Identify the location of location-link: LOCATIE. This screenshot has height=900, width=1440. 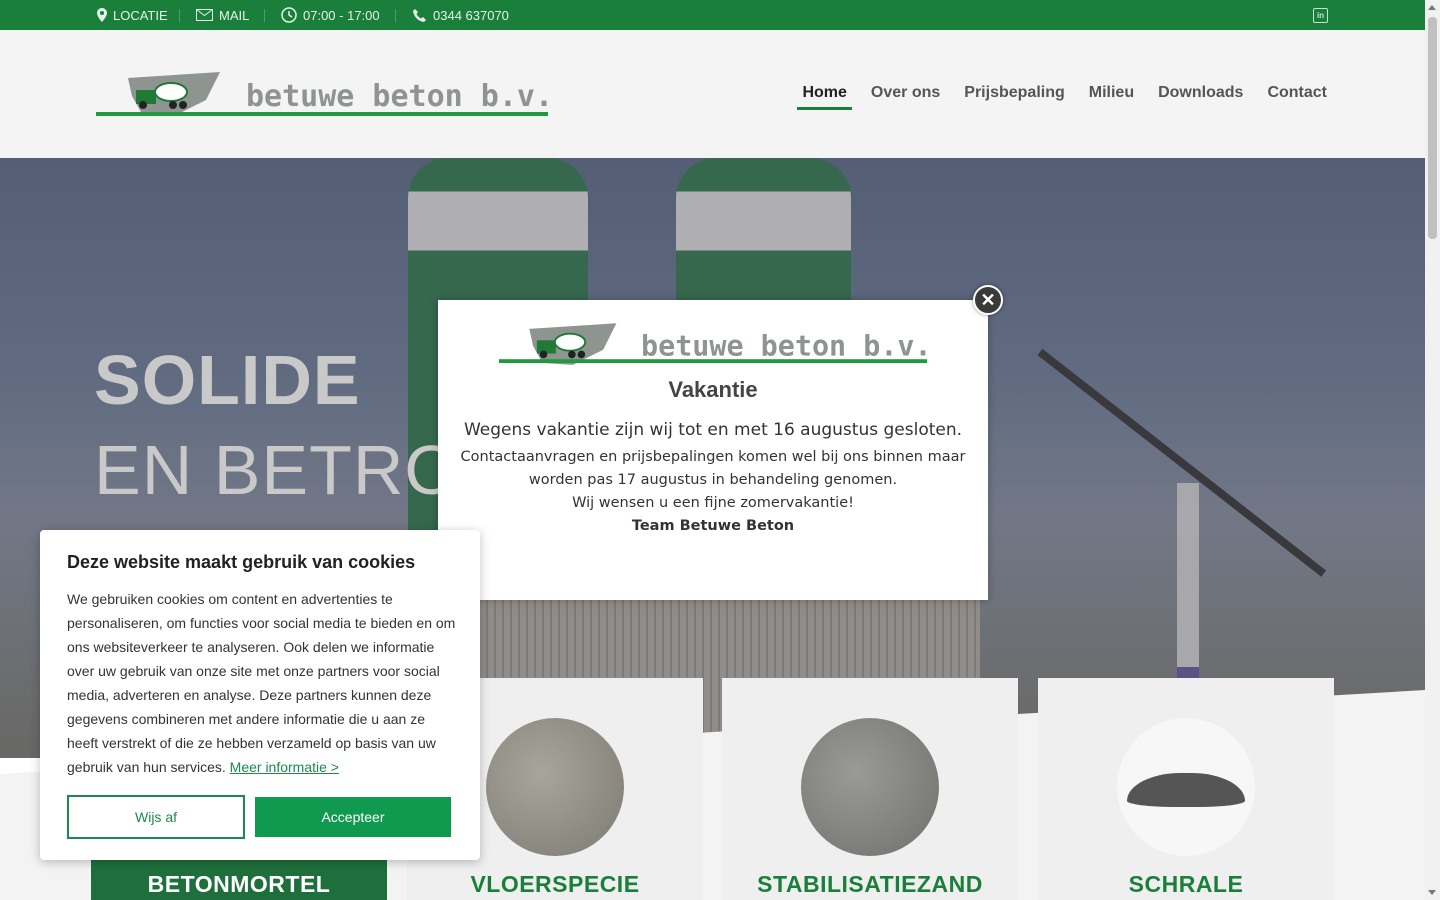
(132, 15).